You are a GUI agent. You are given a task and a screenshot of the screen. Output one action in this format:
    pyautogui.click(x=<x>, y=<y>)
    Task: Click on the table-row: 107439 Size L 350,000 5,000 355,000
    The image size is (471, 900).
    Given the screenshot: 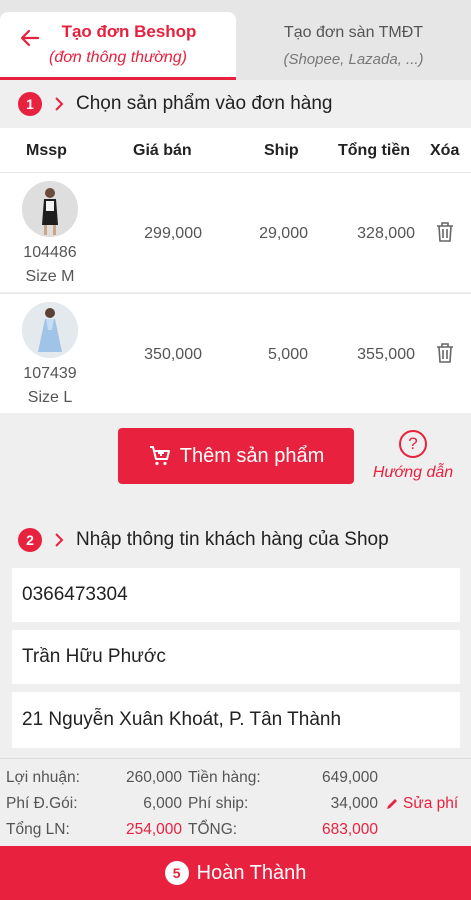 What is the action you would take?
    pyautogui.click(x=235, y=353)
    